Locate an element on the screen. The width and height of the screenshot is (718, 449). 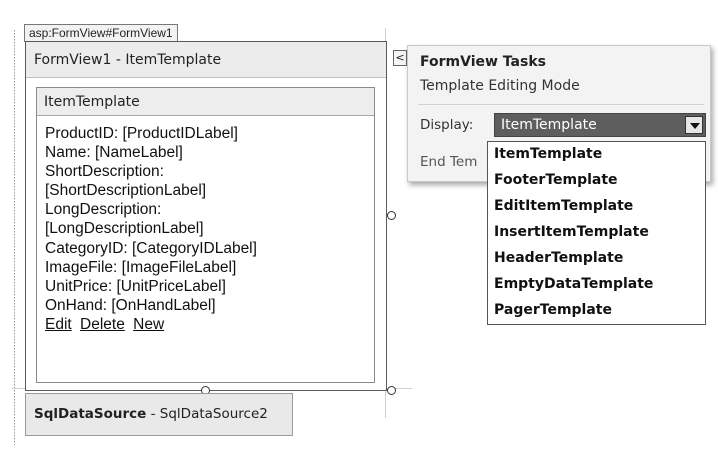
display-select-value: ItemTemplate is located at coordinates (549, 125).